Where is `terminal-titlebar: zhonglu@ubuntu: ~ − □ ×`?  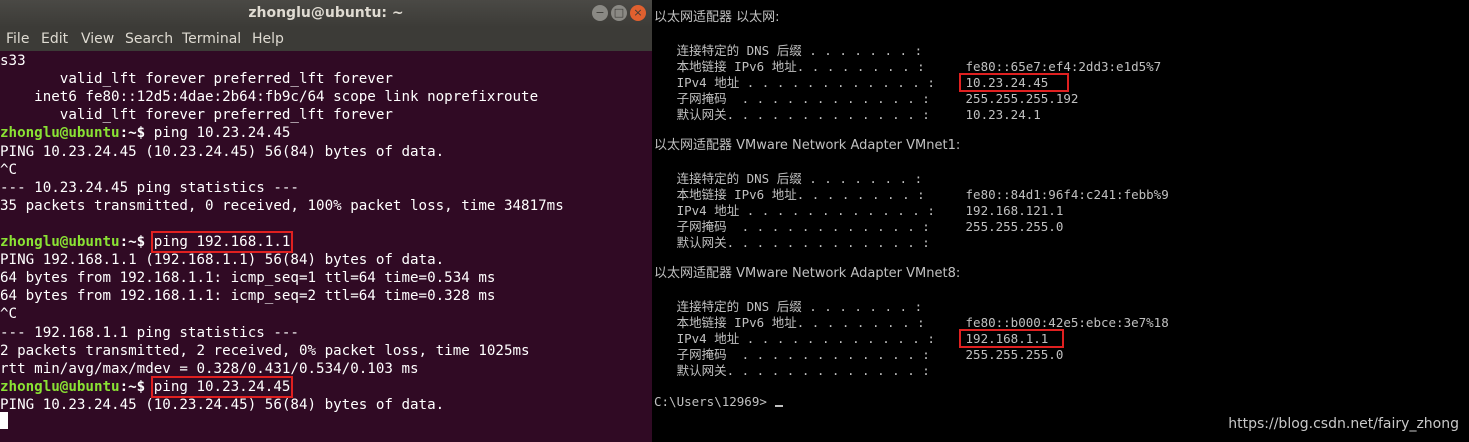
terminal-titlebar: zhonglu@ubuntu: ~ − □ × is located at coordinates (326, 13).